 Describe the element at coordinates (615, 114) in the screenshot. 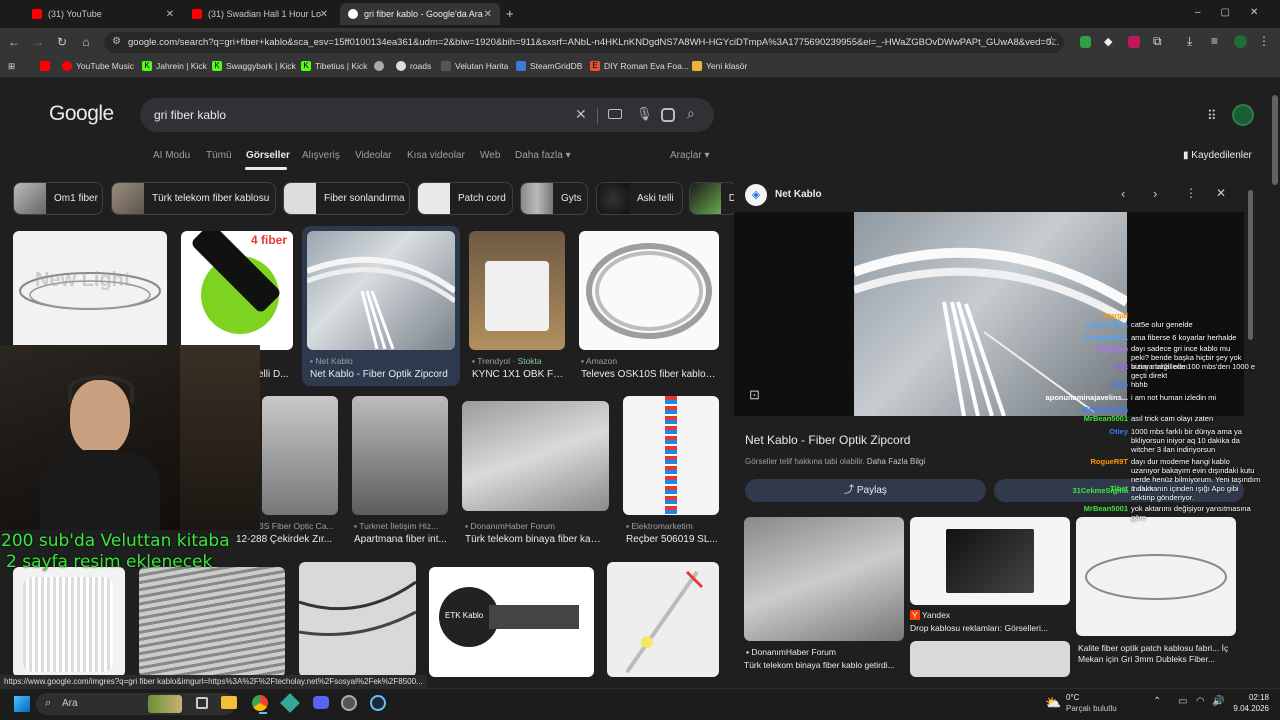

I see `keyboard-icon` at that location.